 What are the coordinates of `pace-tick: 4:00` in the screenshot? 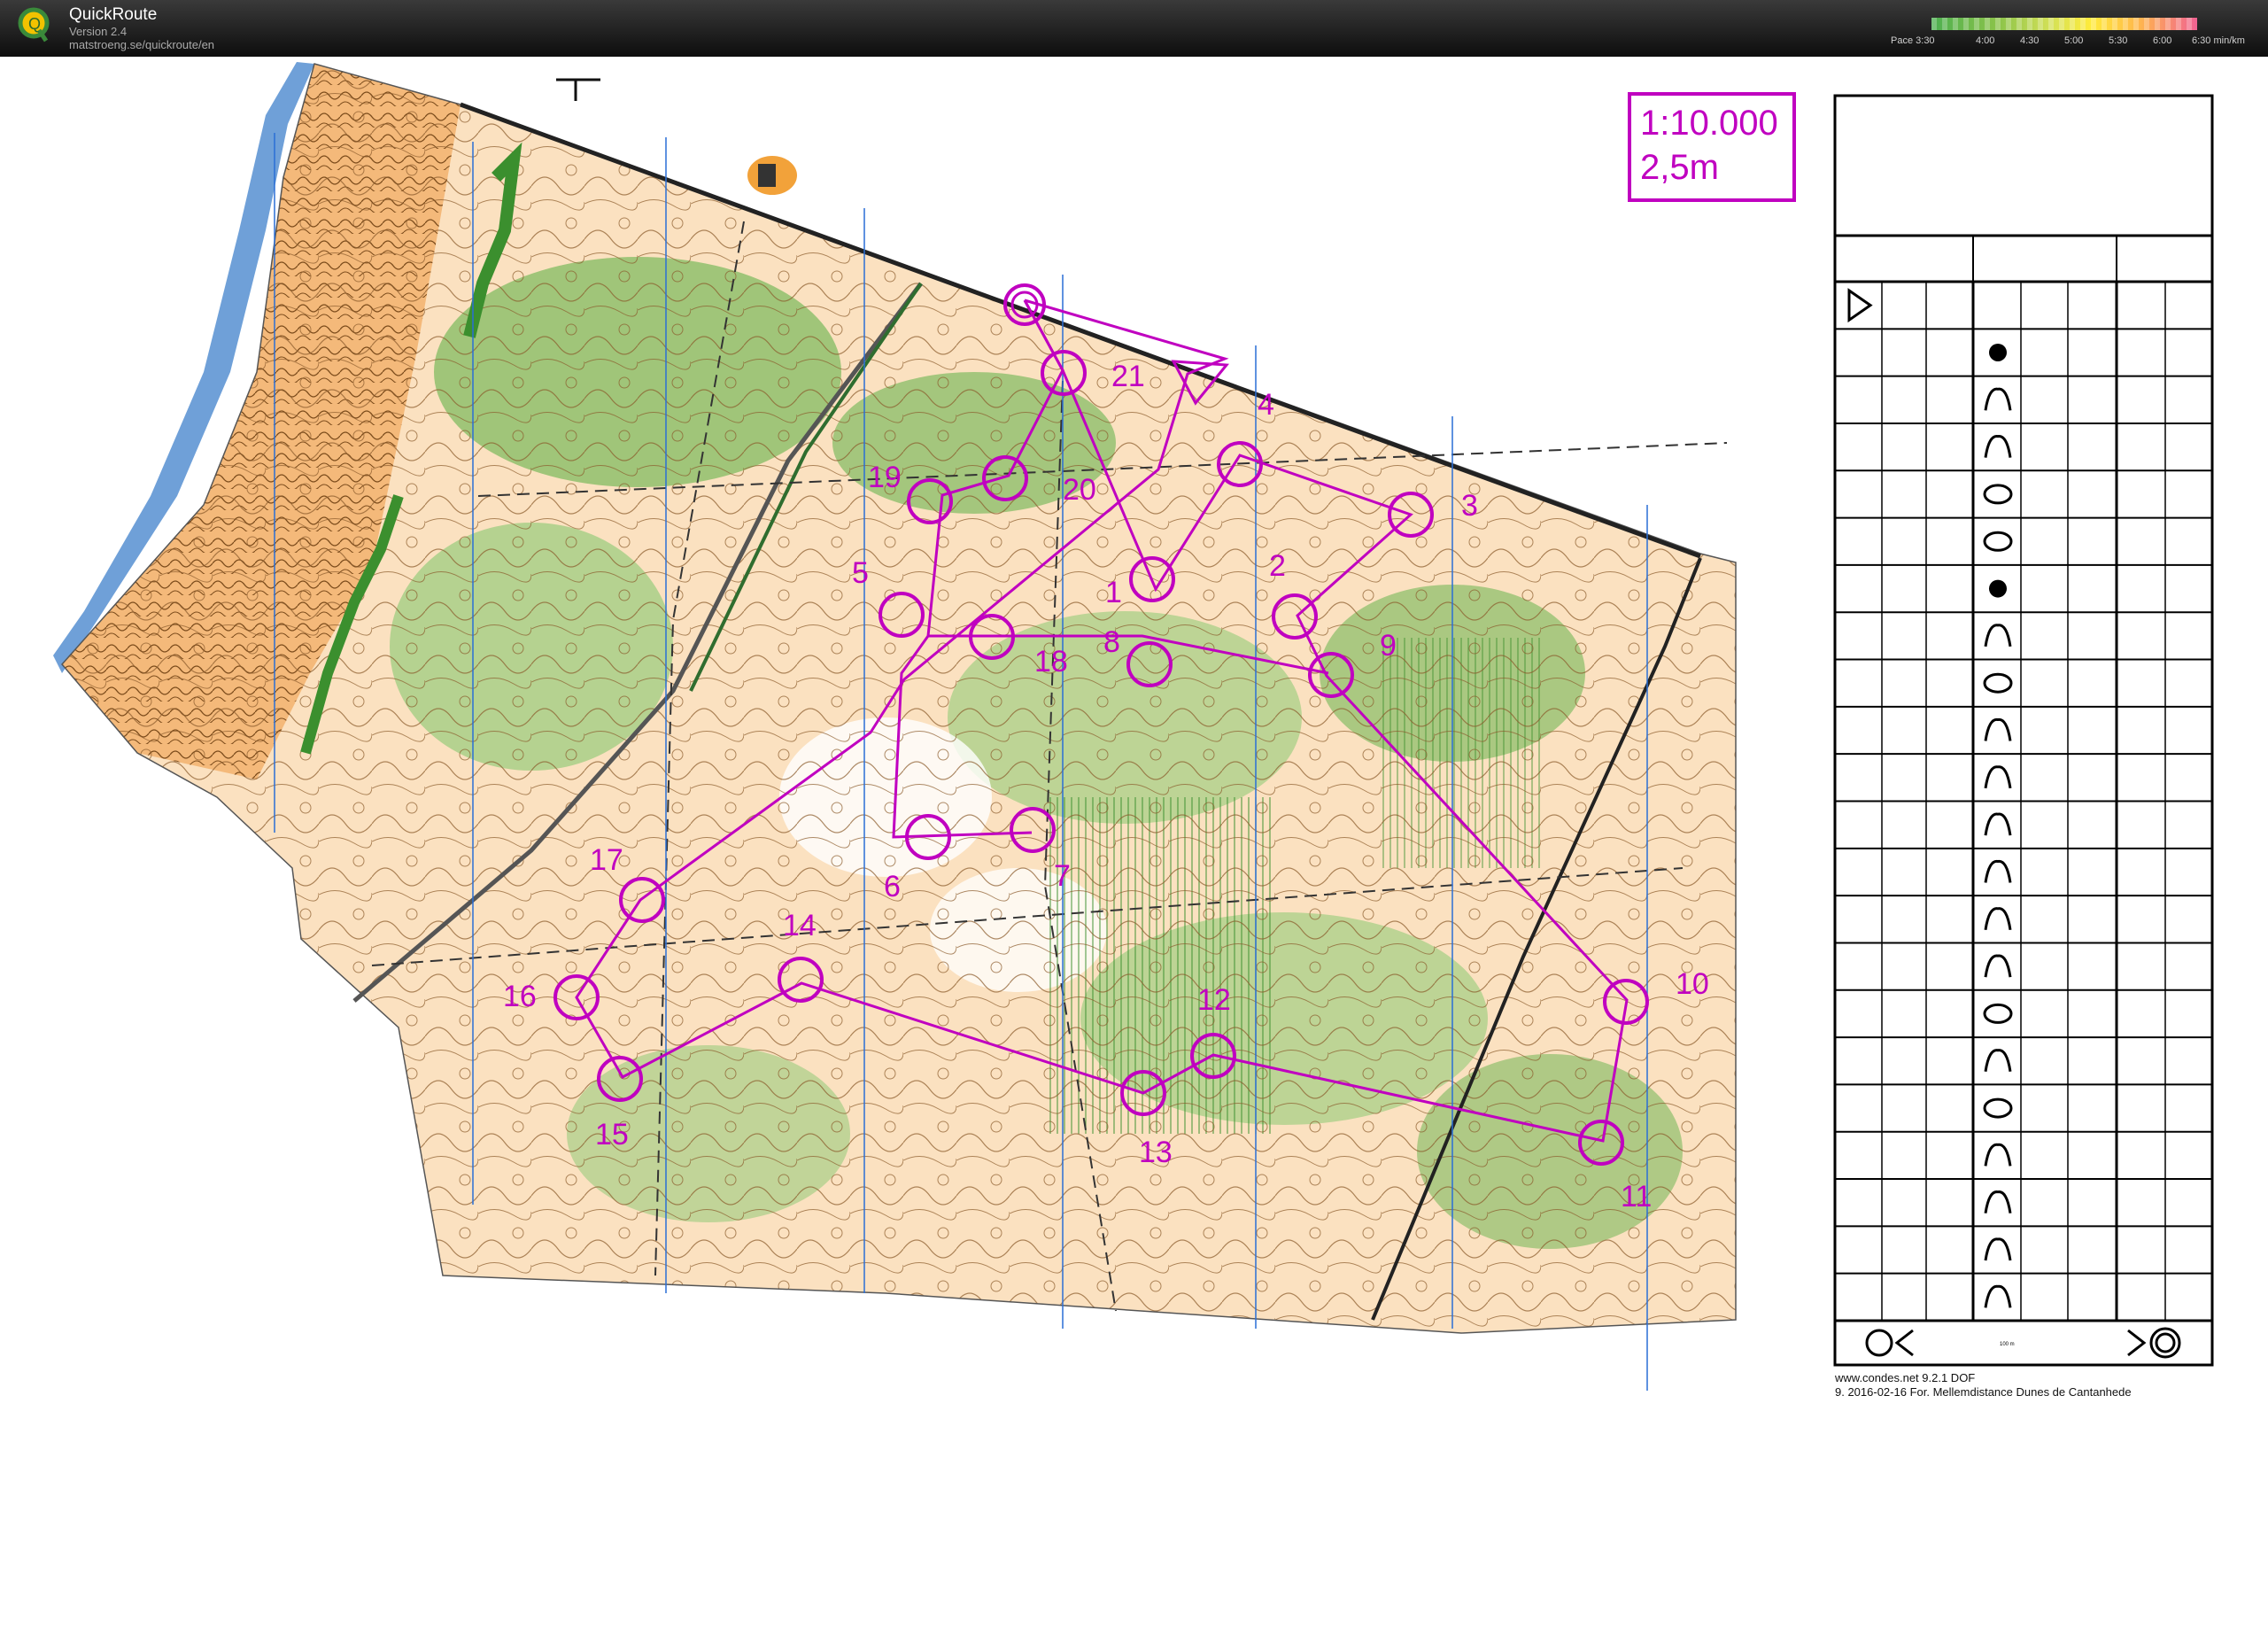 It's located at (1986, 40).